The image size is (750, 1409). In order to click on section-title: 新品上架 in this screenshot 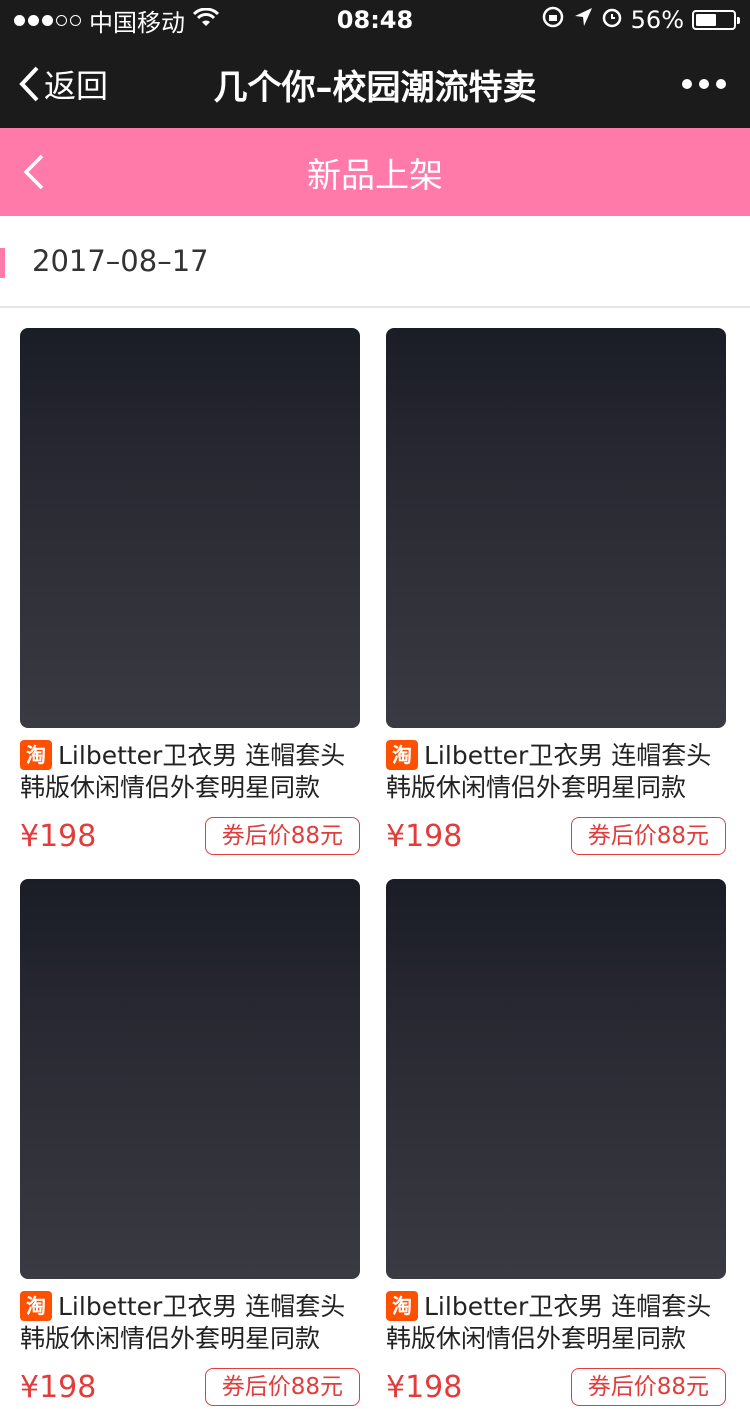, I will do `click(375, 175)`.